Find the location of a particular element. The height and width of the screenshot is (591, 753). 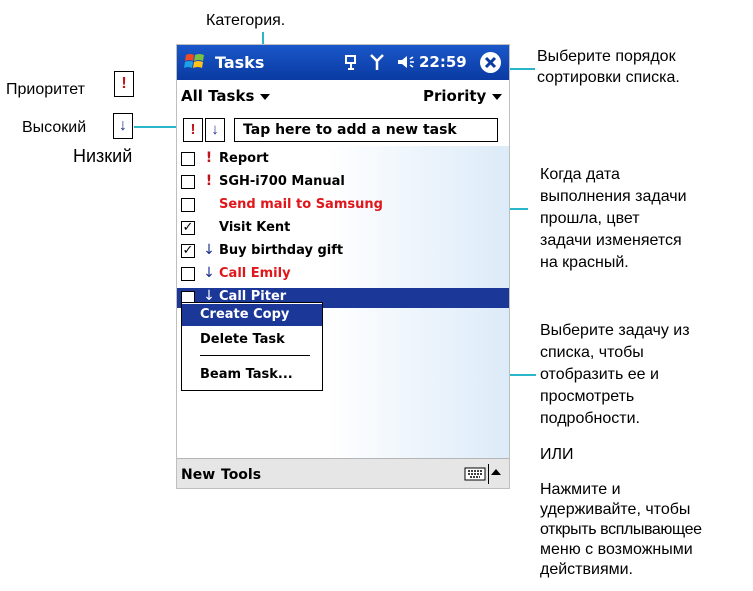

task-row: ! SGH-i700 Manual is located at coordinates (343, 182).